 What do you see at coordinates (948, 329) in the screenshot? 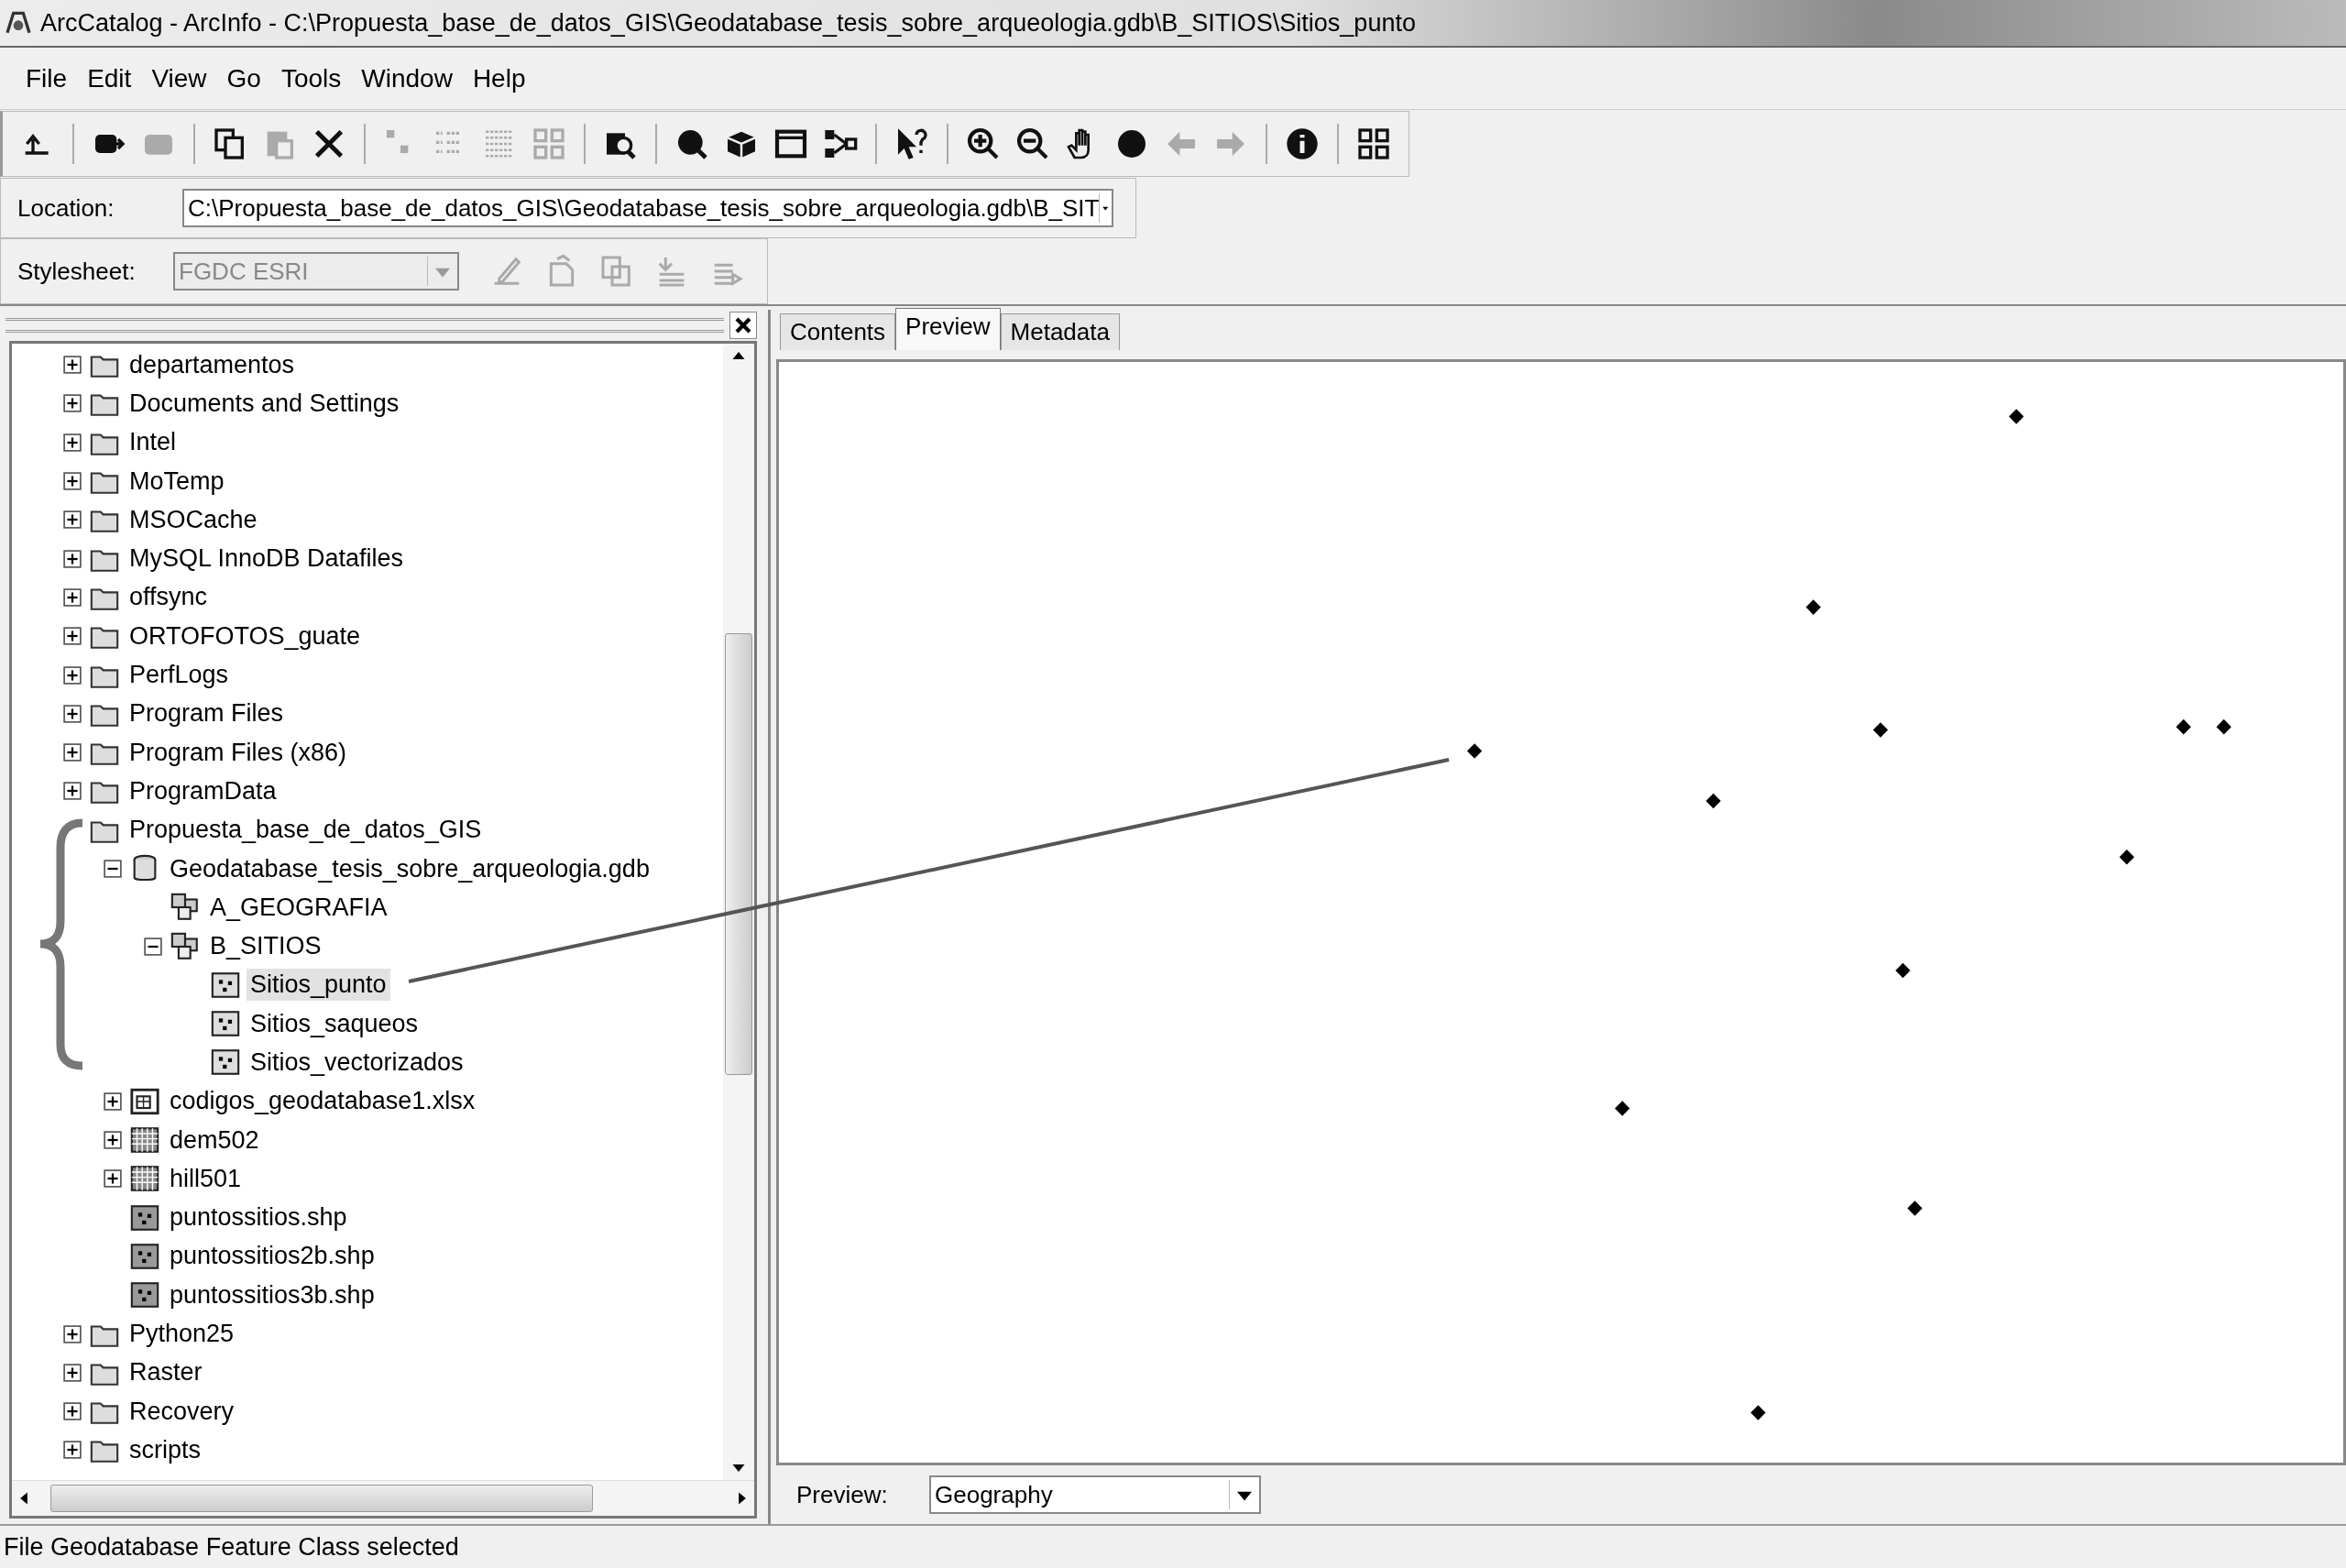
I see `tab: Preview` at bounding box center [948, 329].